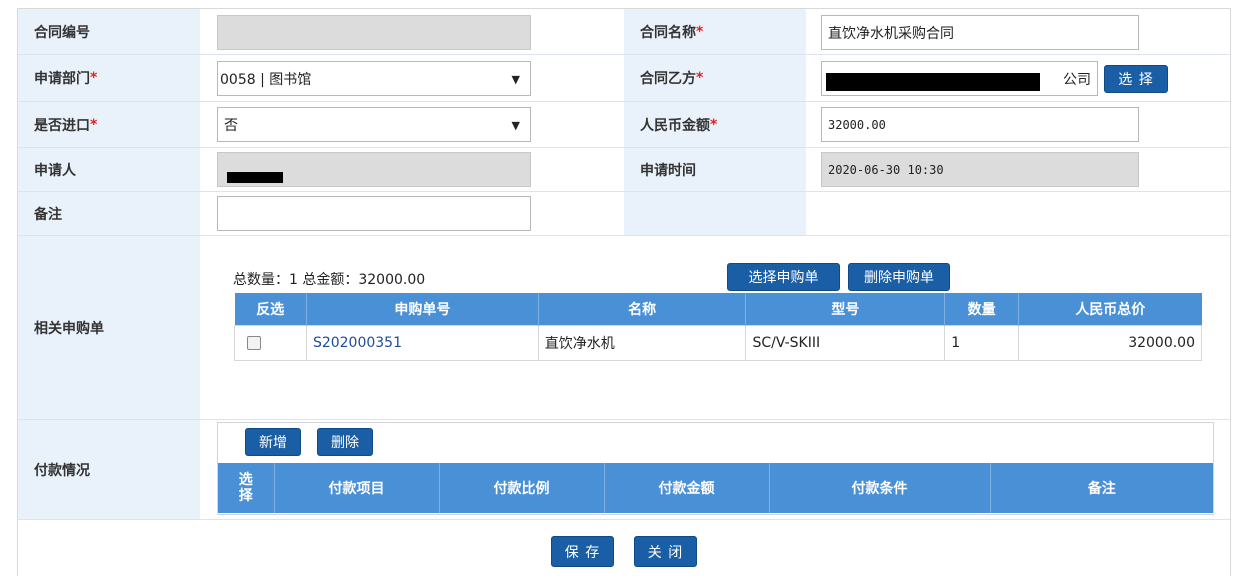 This screenshot has width=1256, height=576. I want to click on remark-label: 备注, so click(109, 213).